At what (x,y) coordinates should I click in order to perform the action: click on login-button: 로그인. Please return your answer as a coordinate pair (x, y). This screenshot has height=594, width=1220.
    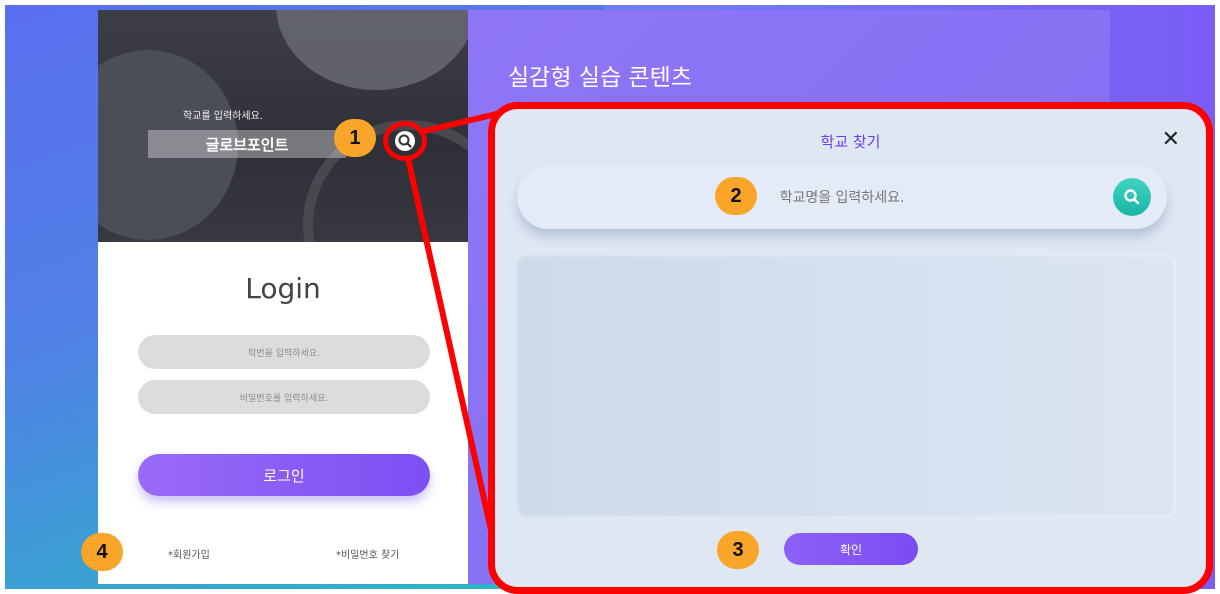
    Looking at the image, I should click on (284, 475).